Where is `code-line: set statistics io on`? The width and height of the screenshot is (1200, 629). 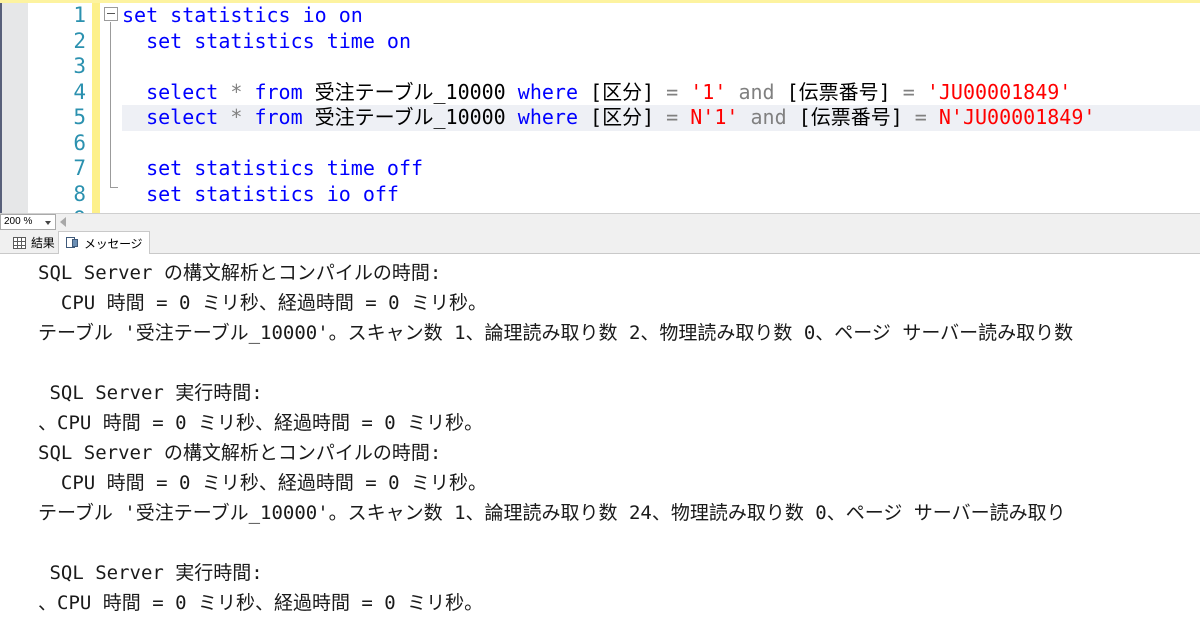
code-line: set statistics io on is located at coordinates (661, 16).